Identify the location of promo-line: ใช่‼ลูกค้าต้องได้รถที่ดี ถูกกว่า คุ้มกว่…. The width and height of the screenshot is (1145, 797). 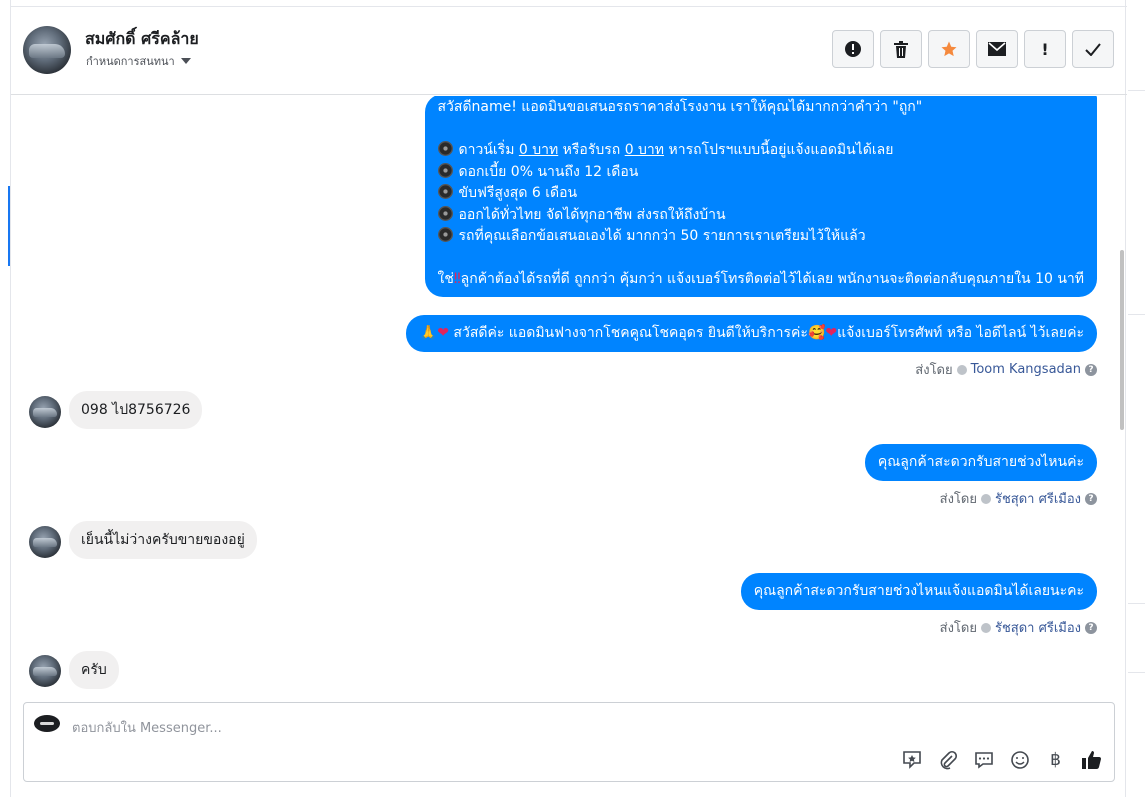
(761, 279).